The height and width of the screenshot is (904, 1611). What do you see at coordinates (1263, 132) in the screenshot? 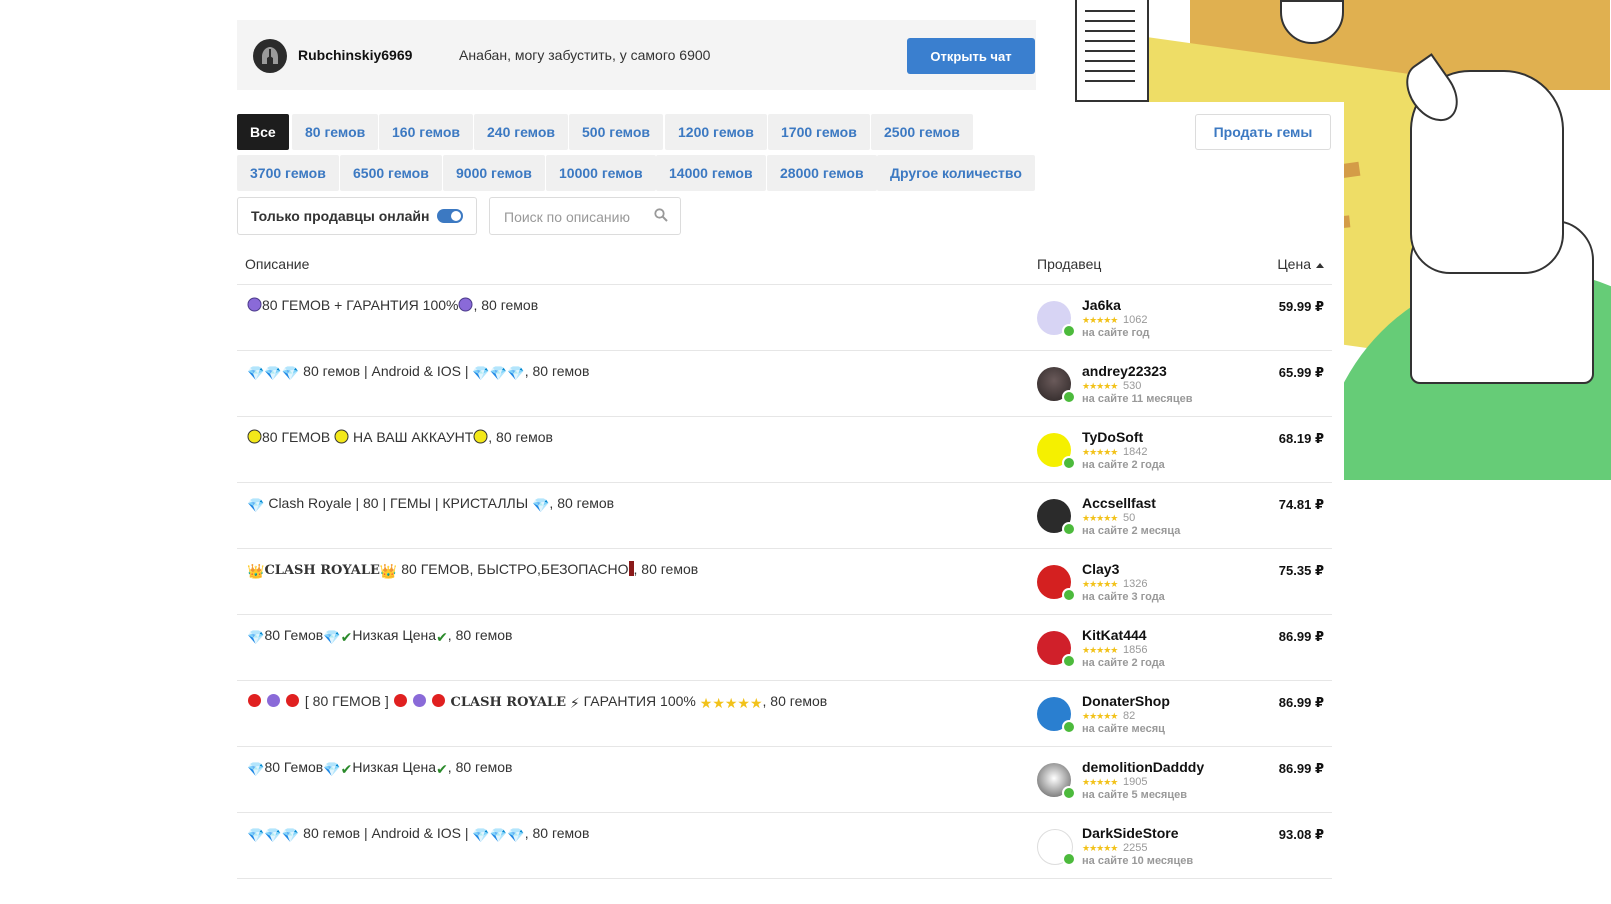
I see `sell-gems-button: Продать гемы` at bounding box center [1263, 132].